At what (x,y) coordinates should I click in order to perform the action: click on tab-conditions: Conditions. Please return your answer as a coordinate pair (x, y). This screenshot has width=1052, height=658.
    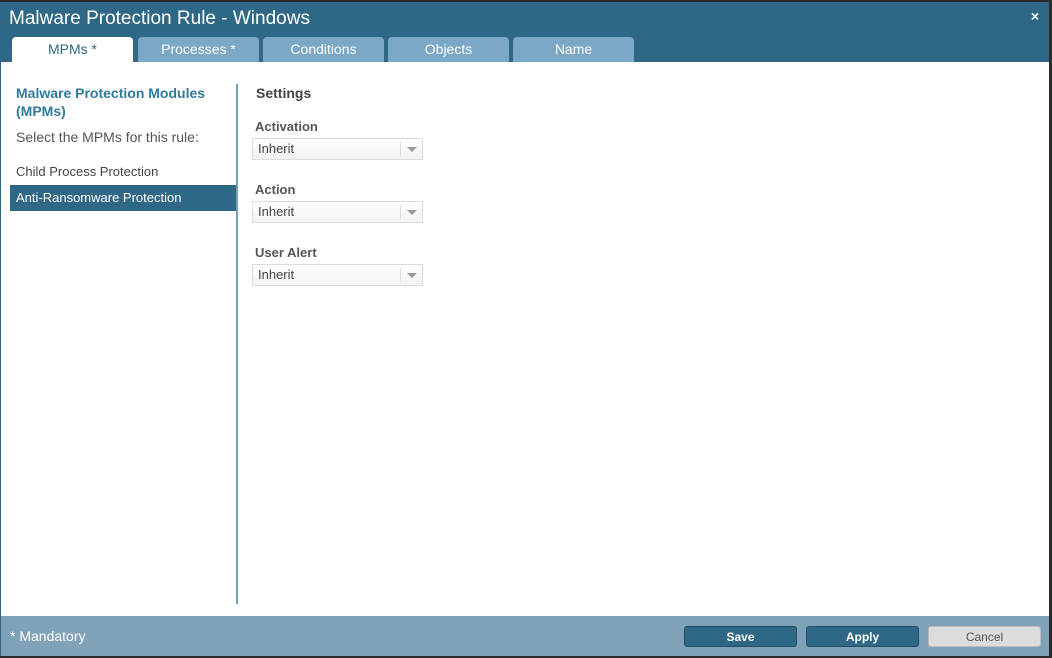
    Looking at the image, I should click on (323, 49).